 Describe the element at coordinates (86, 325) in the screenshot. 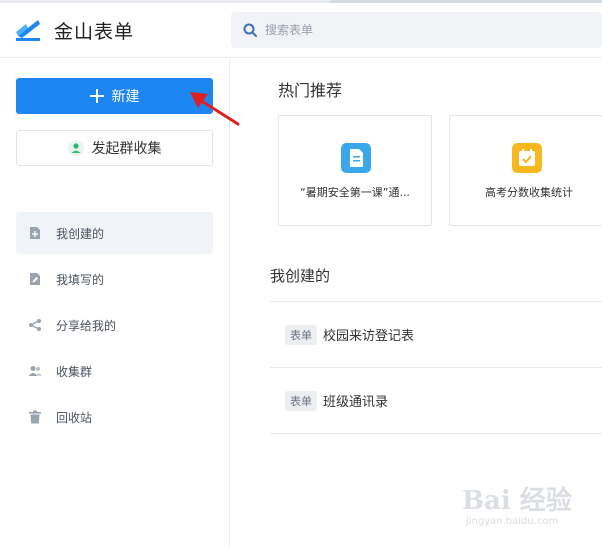

I see `sidebar-item-label: 分享给我的` at that location.